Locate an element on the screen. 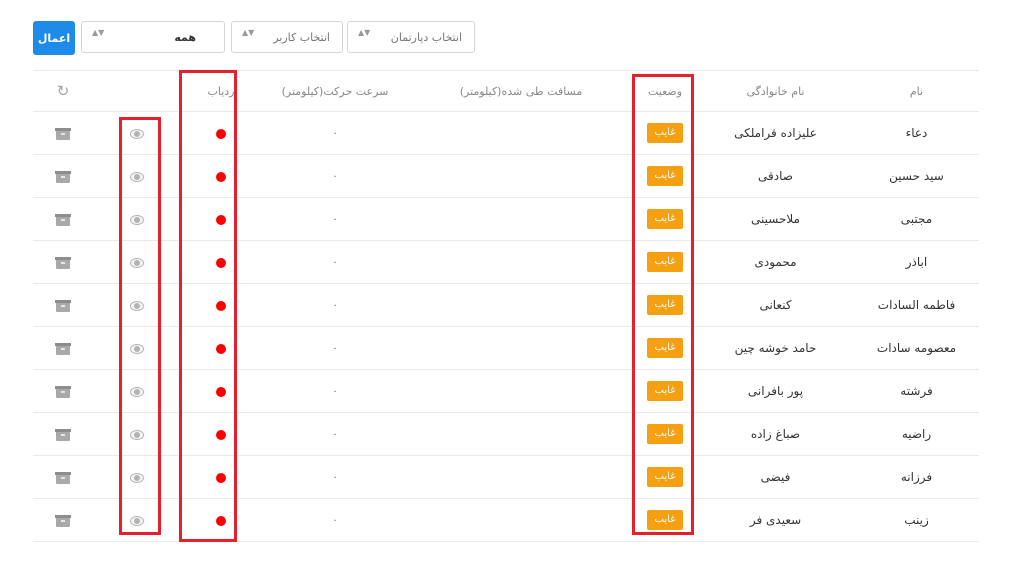 The width and height of the screenshot is (1024, 569). table-row: ۰ غایب کنعانی فاطمه السادات is located at coordinates (506, 305).